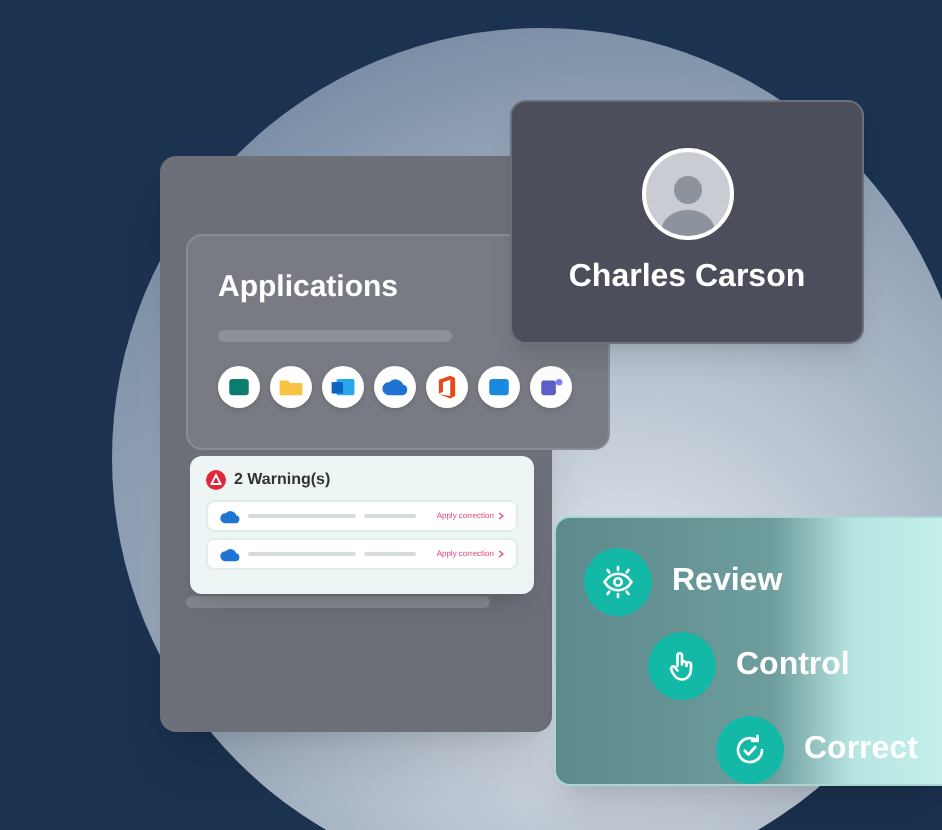 This screenshot has width=942, height=830. What do you see at coordinates (687, 278) in the screenshot?
I see `profile-name: Charles Carson` at bounding box center [687, 278].